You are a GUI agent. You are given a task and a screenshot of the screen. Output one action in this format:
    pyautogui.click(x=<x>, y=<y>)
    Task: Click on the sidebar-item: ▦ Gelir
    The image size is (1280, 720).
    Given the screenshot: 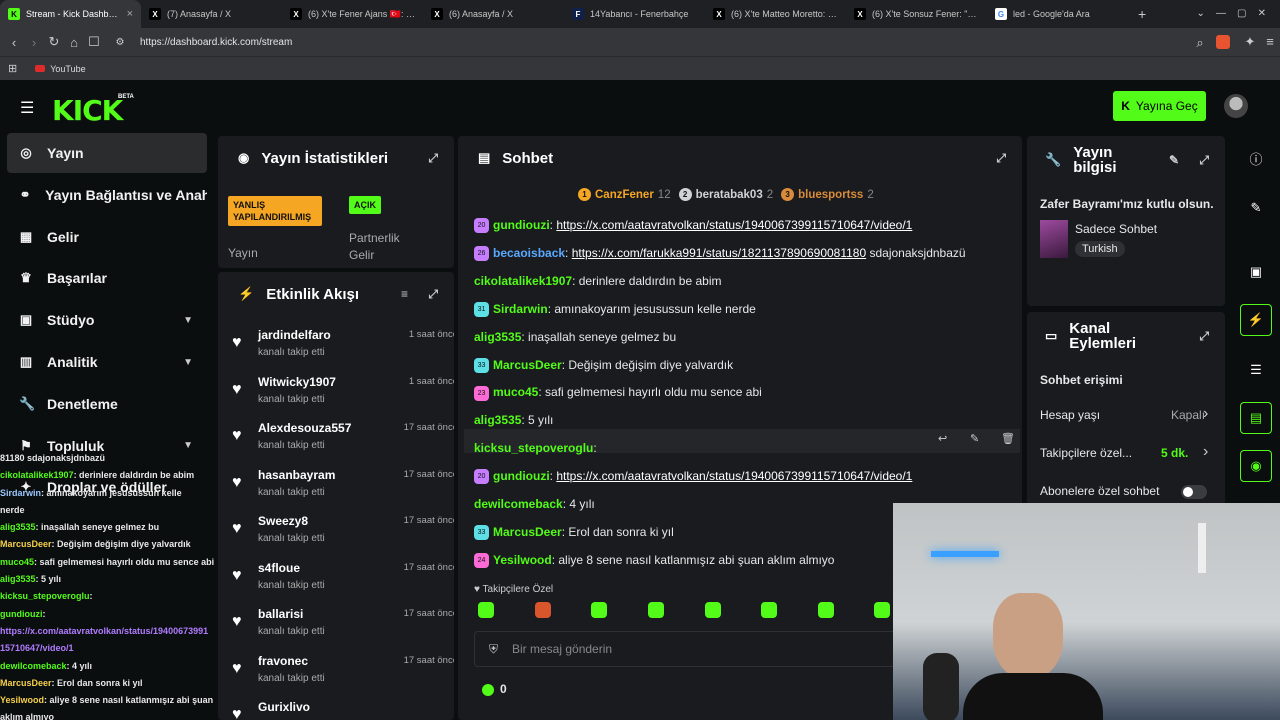 What is the action you would take?
    pyautogui.click(x=107, y=237)
    